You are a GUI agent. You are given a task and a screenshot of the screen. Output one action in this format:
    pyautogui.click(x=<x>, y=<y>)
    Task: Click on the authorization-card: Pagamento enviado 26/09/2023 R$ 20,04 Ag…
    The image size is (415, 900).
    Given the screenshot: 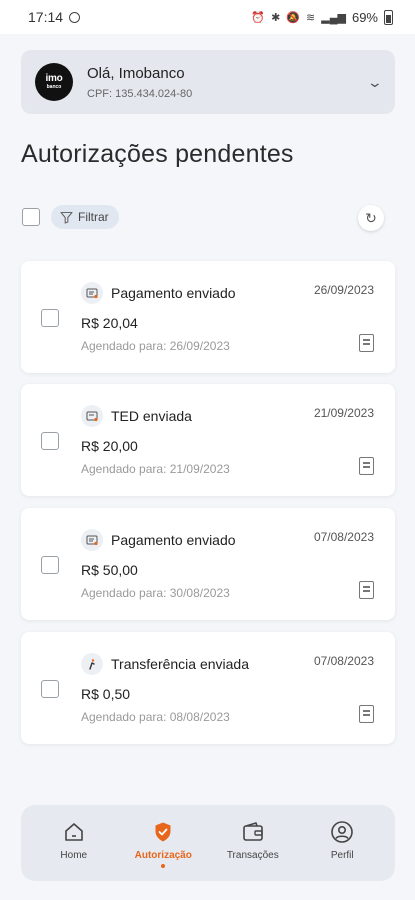 What is the action you would take?
    pyautogui.click(x=208, y=317)
    